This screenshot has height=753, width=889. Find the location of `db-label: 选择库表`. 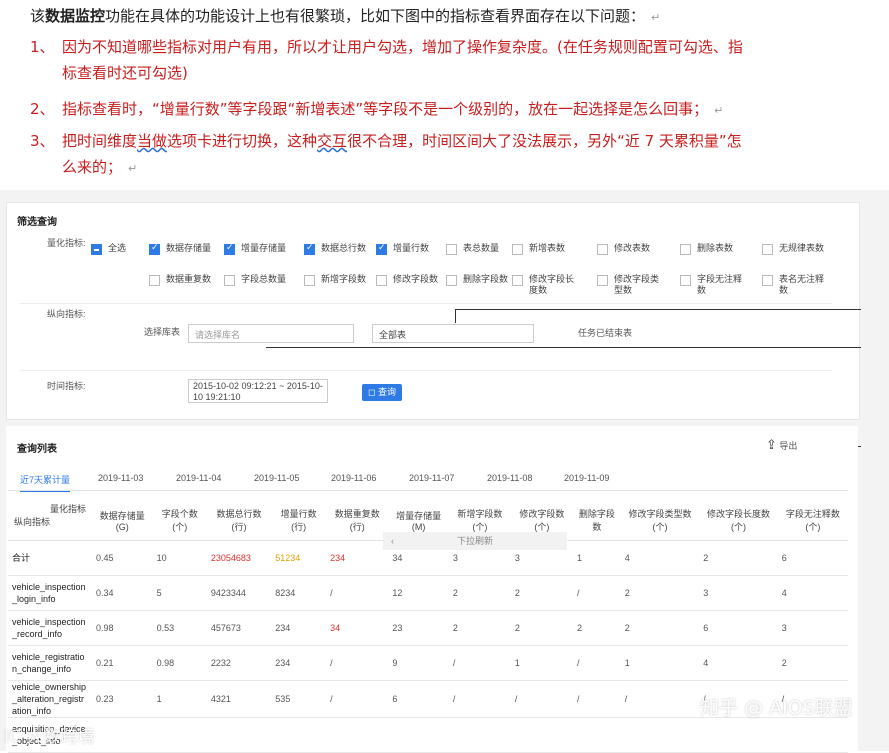

db-label: 选择库表 is located at coordinates (162, 332).